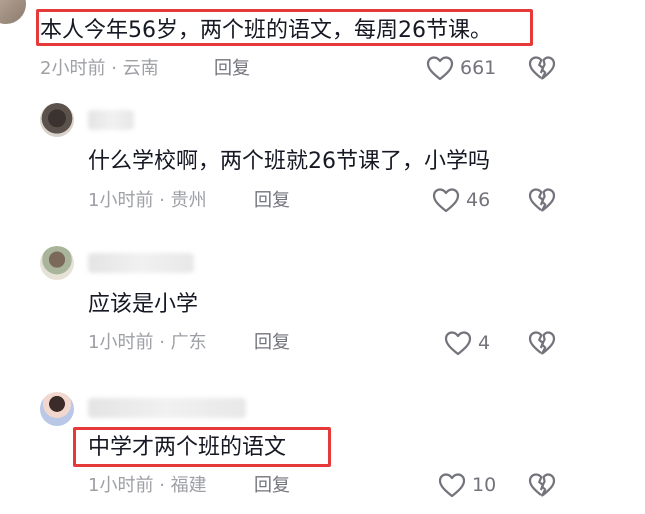 The width and height of the screenshot is (645, 514). I want to click on comment-location: 云南, so click(140, 68).